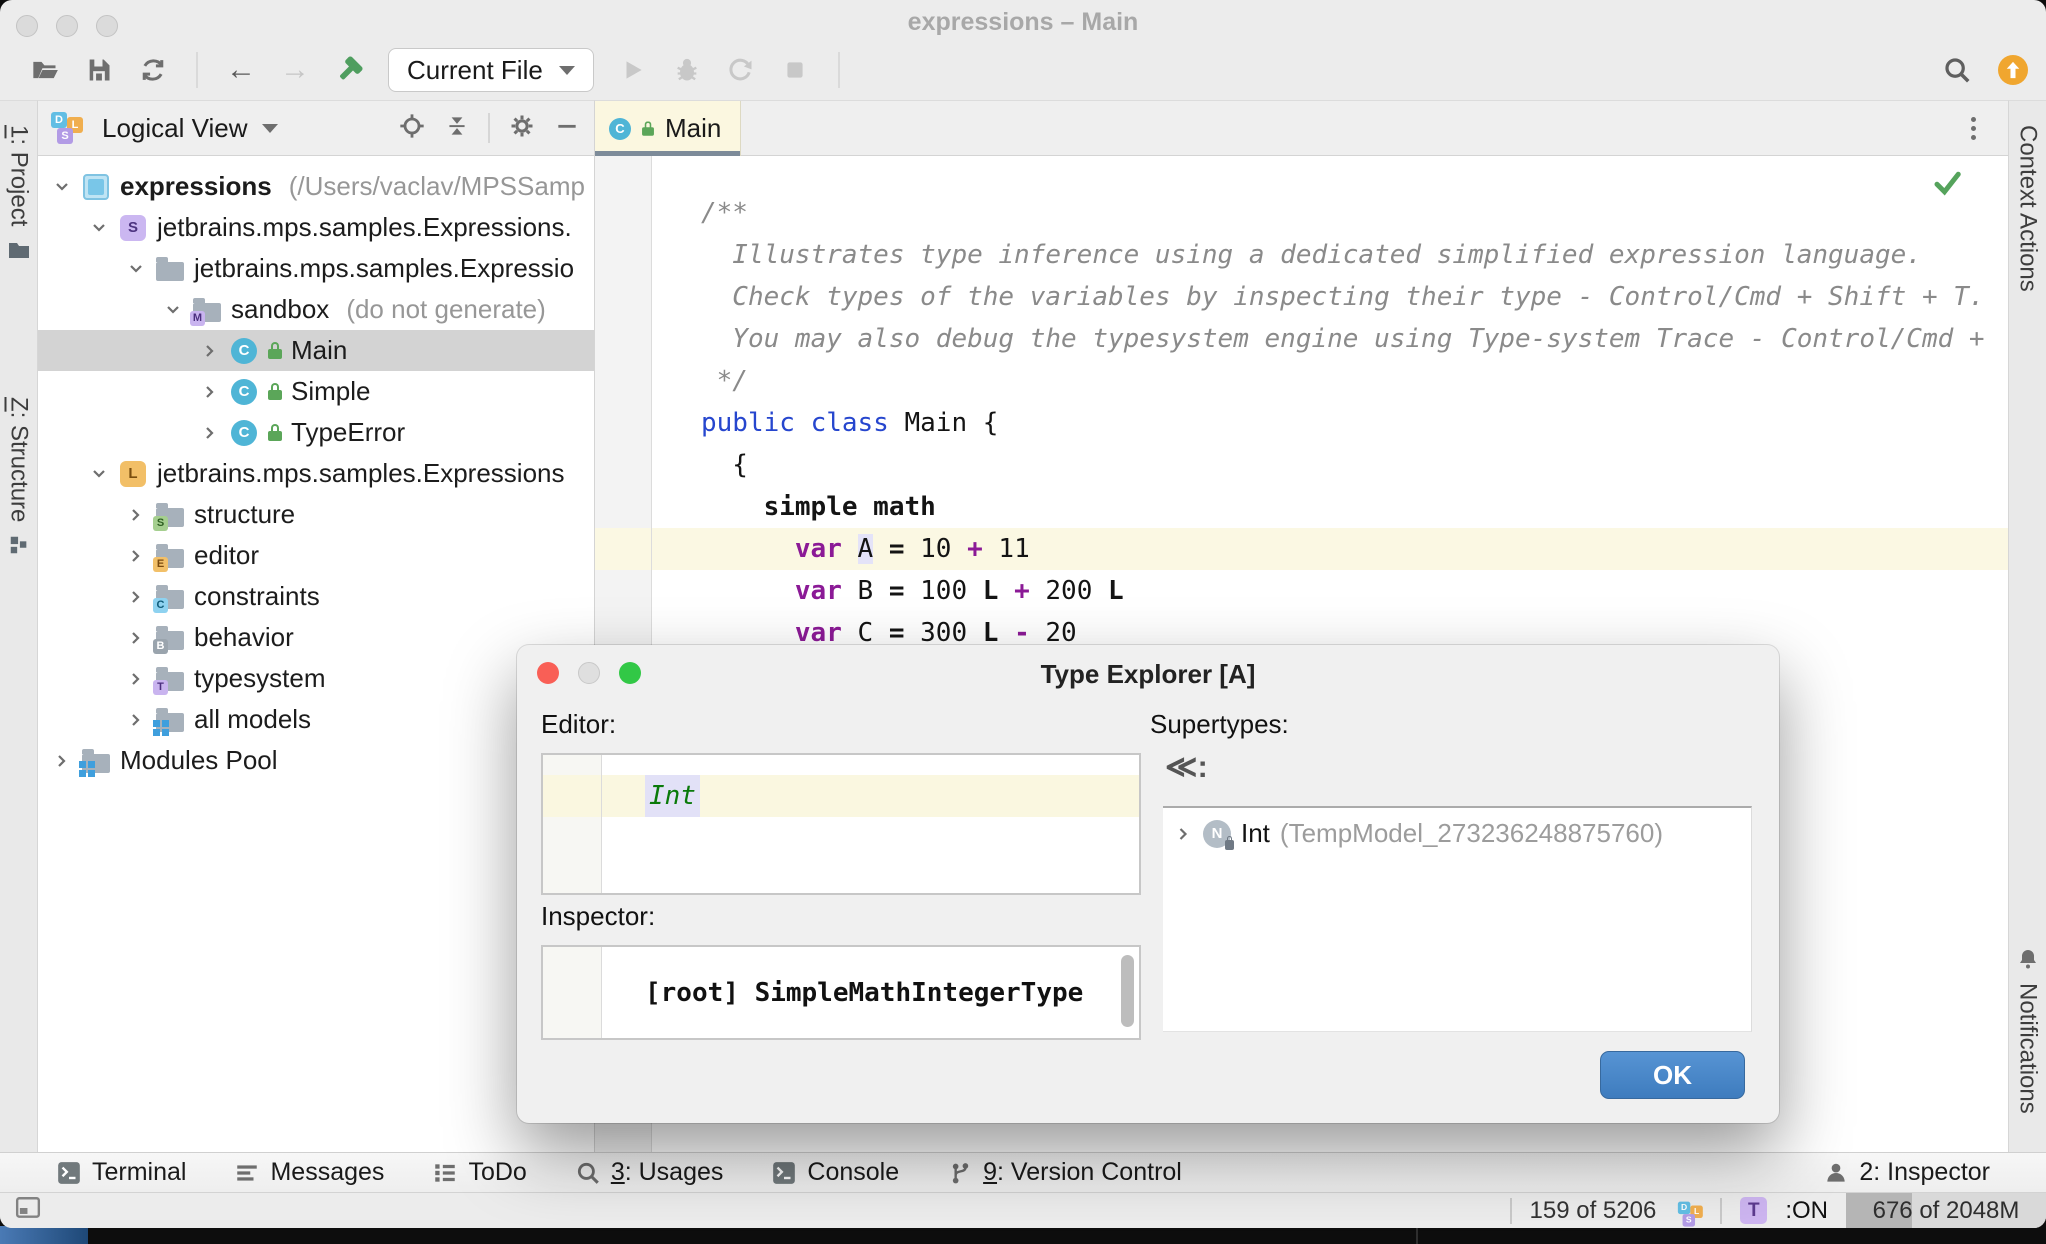  Describe the element at coordinates (2027, 626) in the screenshot. I see `right-tool-stripe: Context Actions Notifications` at that location.